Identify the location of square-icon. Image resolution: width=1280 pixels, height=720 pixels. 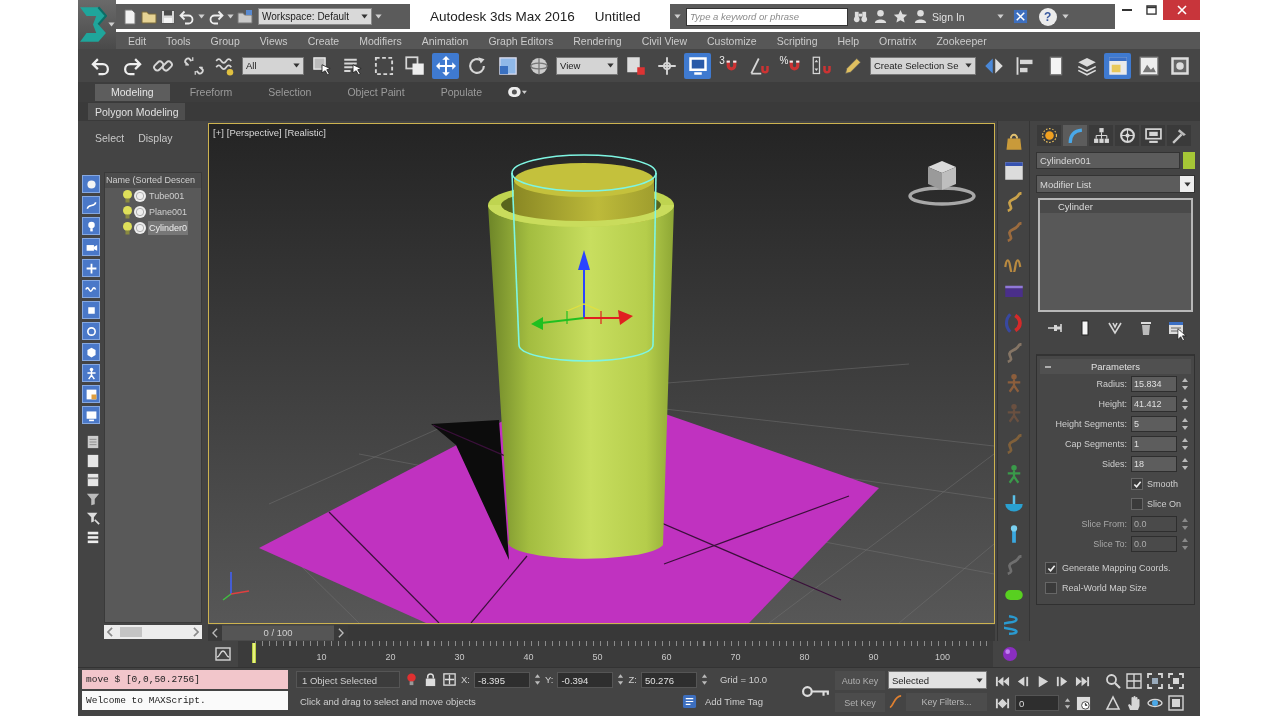
(93, 461).